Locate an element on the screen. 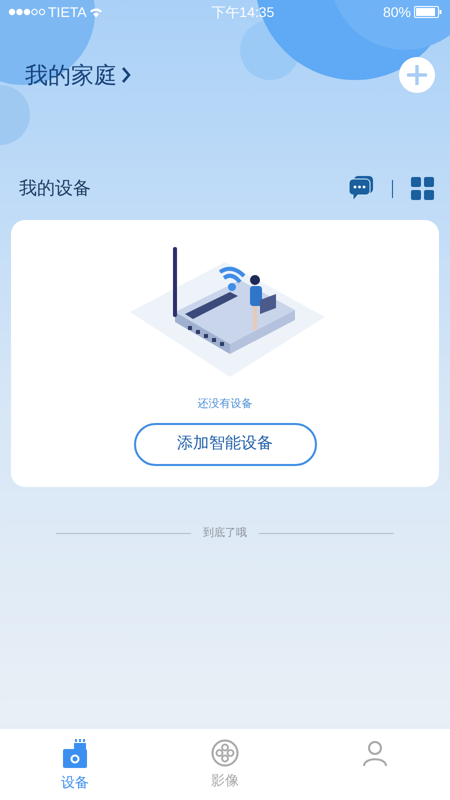 This screenshot has height=800, width=450. tab-item: 设备 is located at coordinates (75, 764).